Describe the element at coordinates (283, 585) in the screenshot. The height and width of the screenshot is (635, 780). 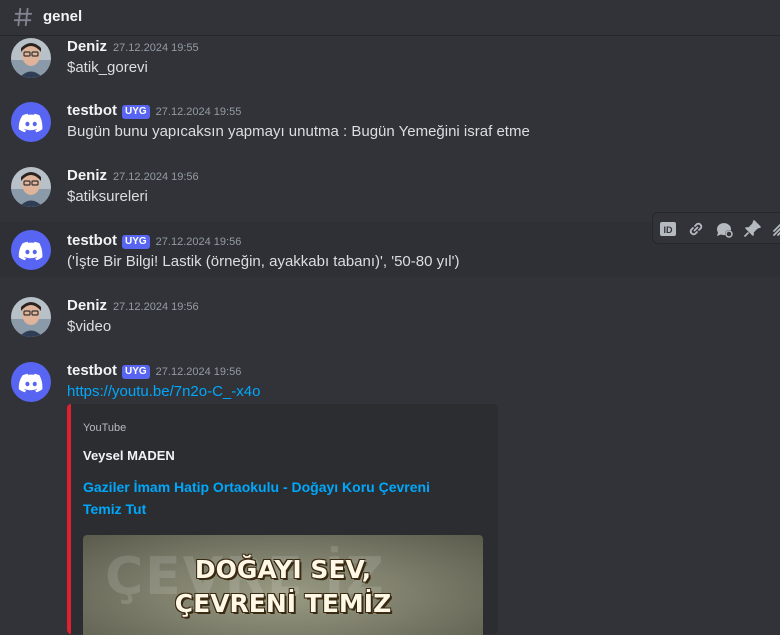
I see `video-thumbnail: ÇEVRE İZ DOĞAYI SEV, ÇEVRENİ TEMİZ` at that location.